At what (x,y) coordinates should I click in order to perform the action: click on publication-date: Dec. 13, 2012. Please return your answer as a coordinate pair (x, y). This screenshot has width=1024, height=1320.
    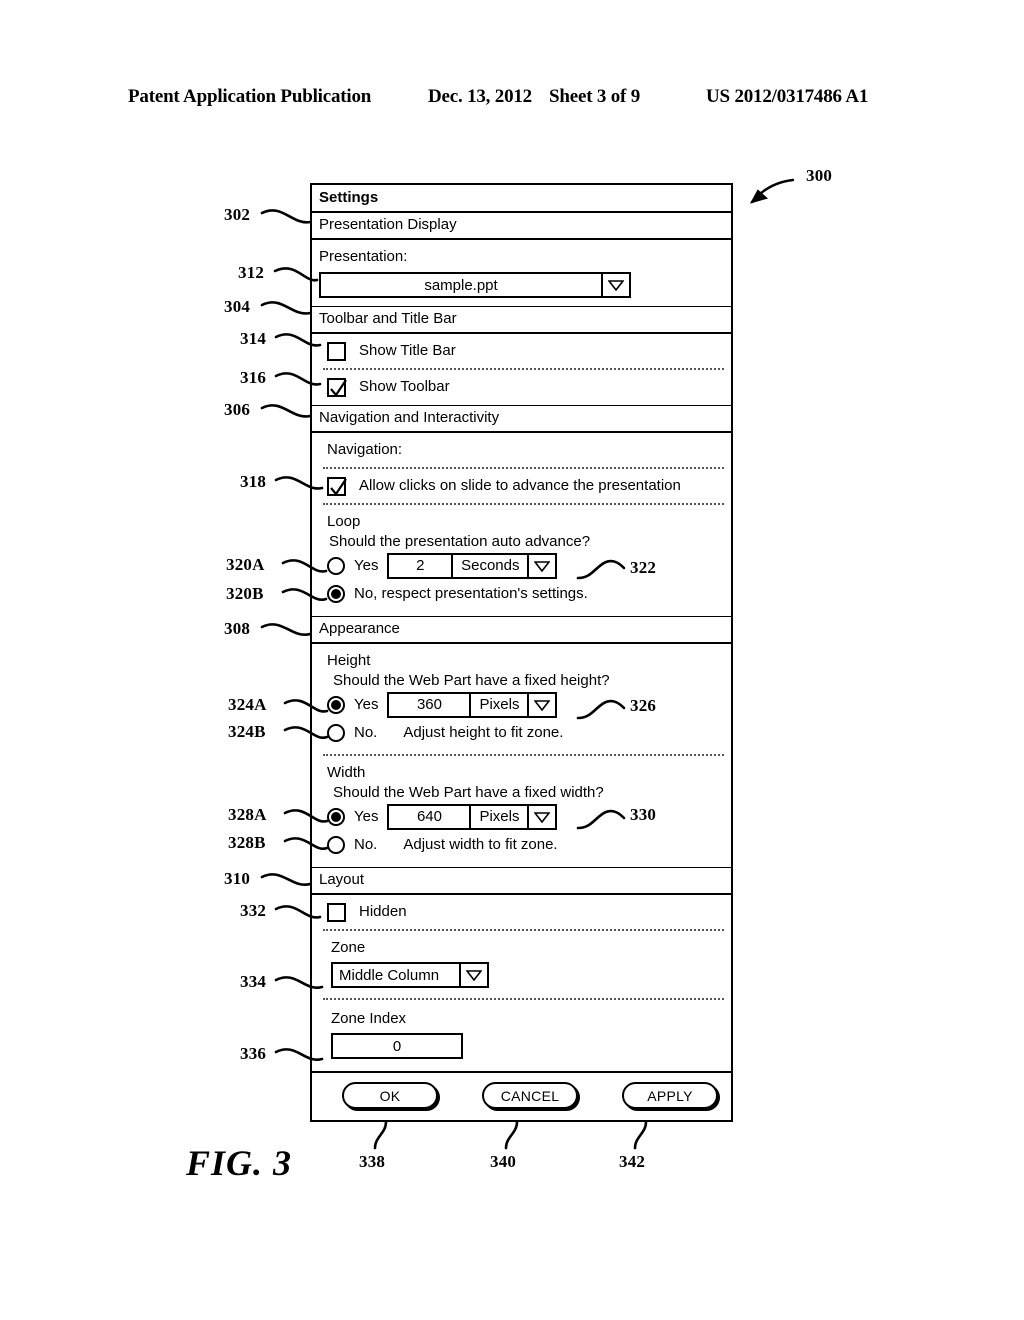
    Looking at the image, I should click on (480, 96).